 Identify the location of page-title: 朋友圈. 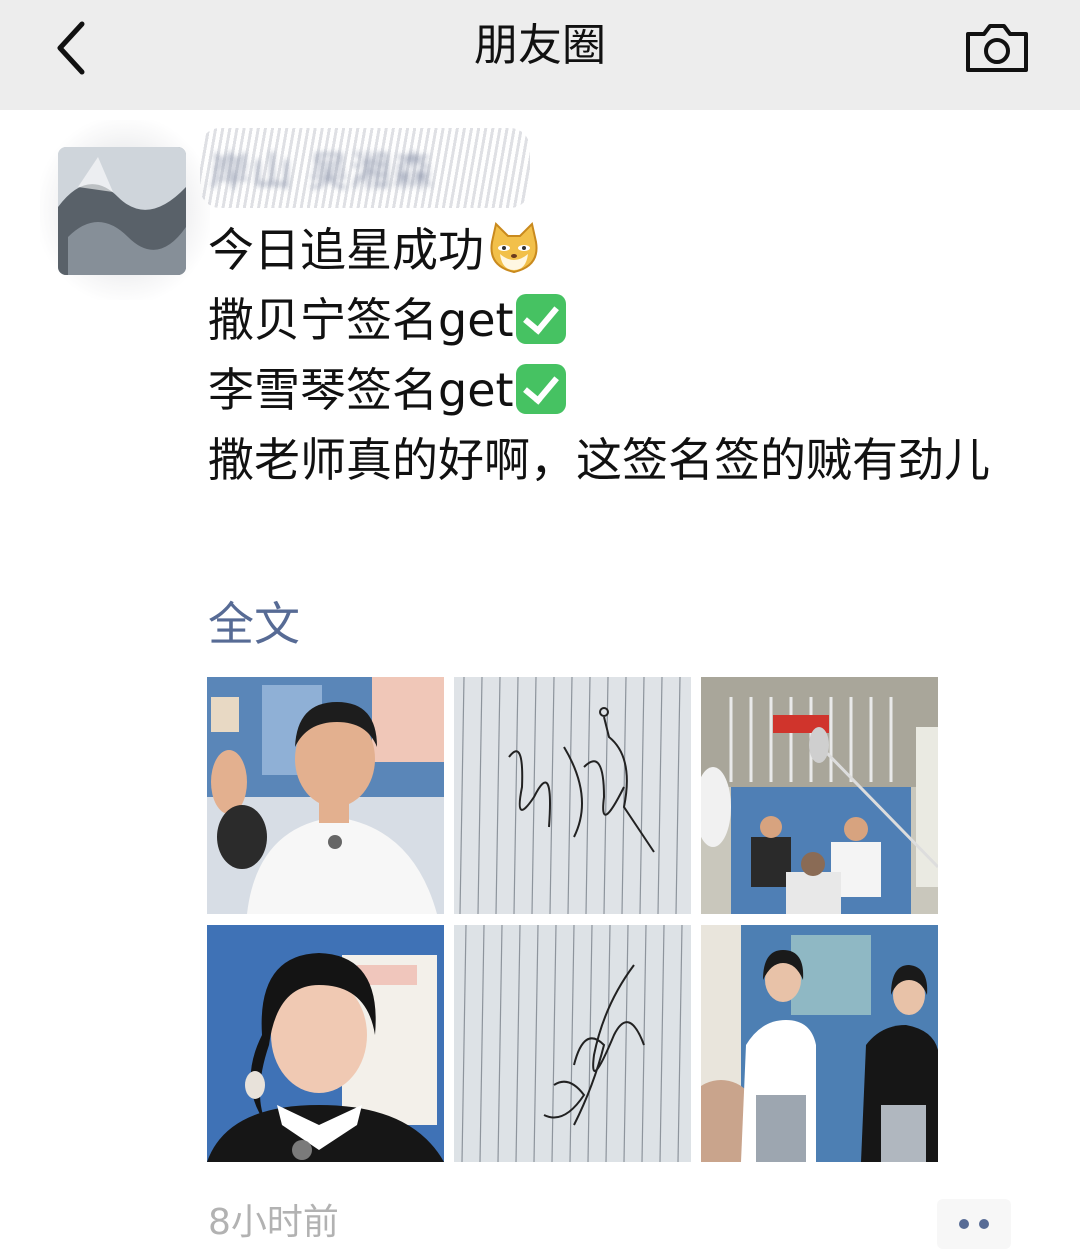
(540, 45).